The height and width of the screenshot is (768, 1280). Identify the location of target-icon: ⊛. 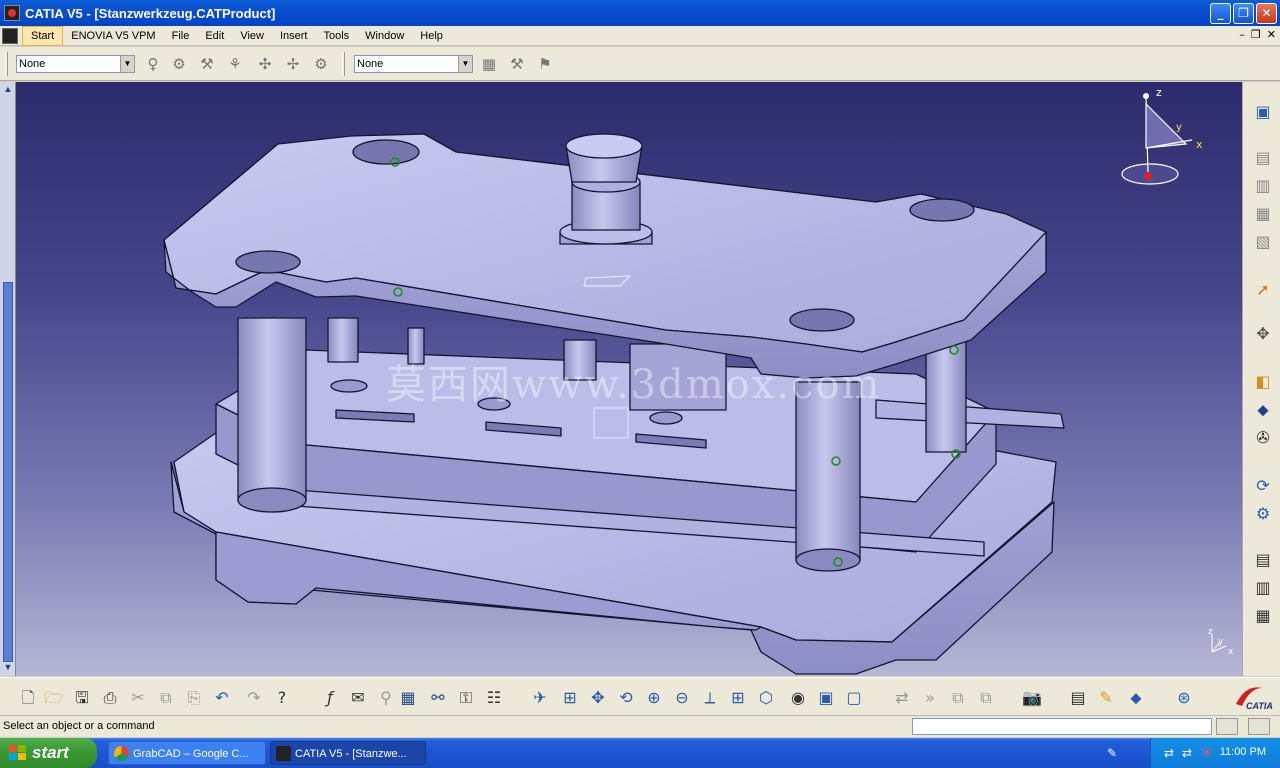
(1184, 698).